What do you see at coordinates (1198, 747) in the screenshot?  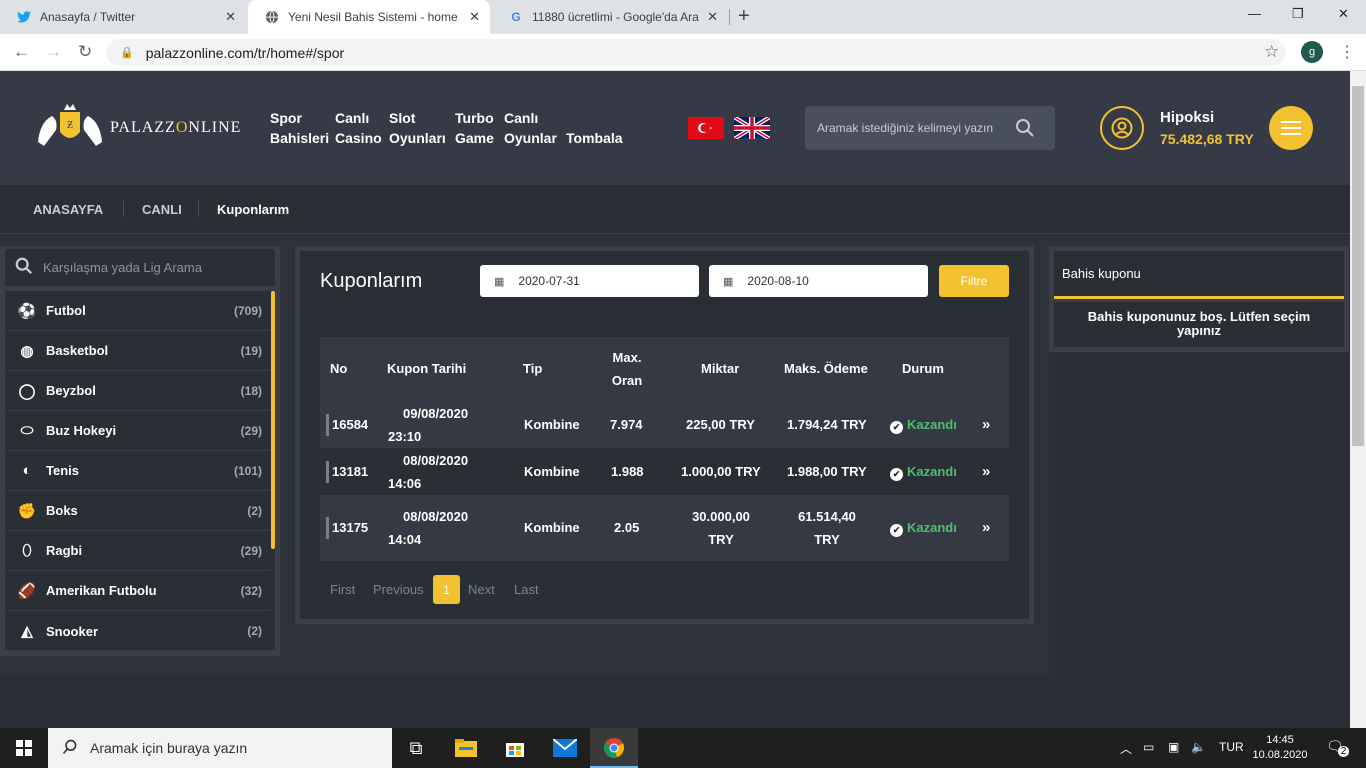 I see `volume-icon: 🔈` at bounding box center [1198, 747].